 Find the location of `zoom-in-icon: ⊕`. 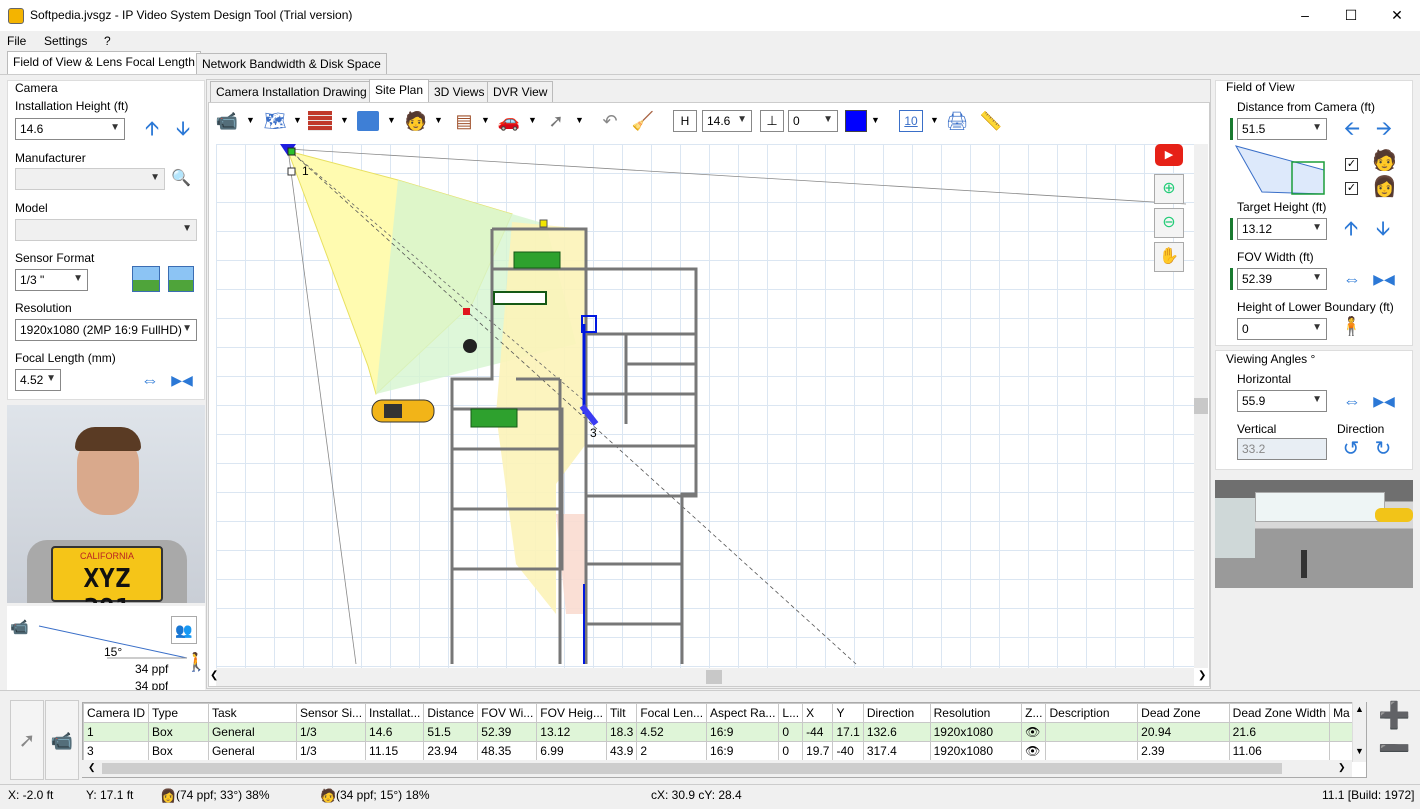

zoom-in-icon: ⊕ is located at coordinates (1169, 189).